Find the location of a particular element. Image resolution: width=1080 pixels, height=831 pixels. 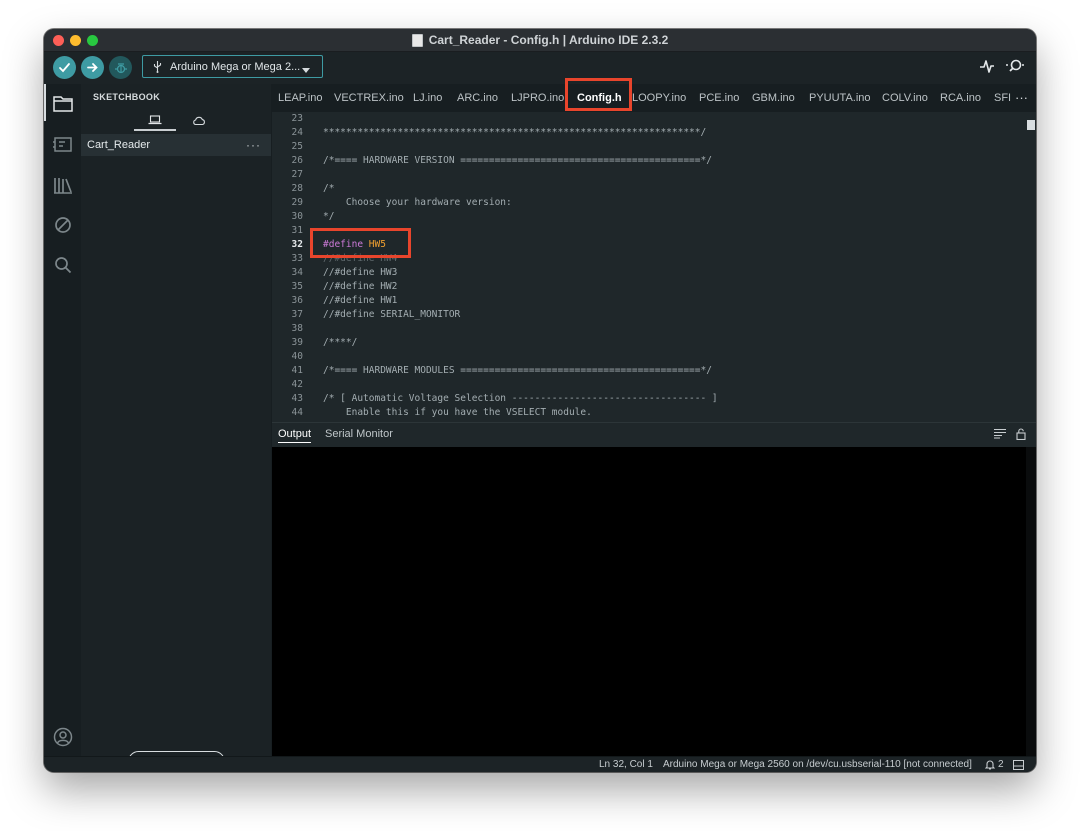

search-icon is located at coordinates (63, 265).